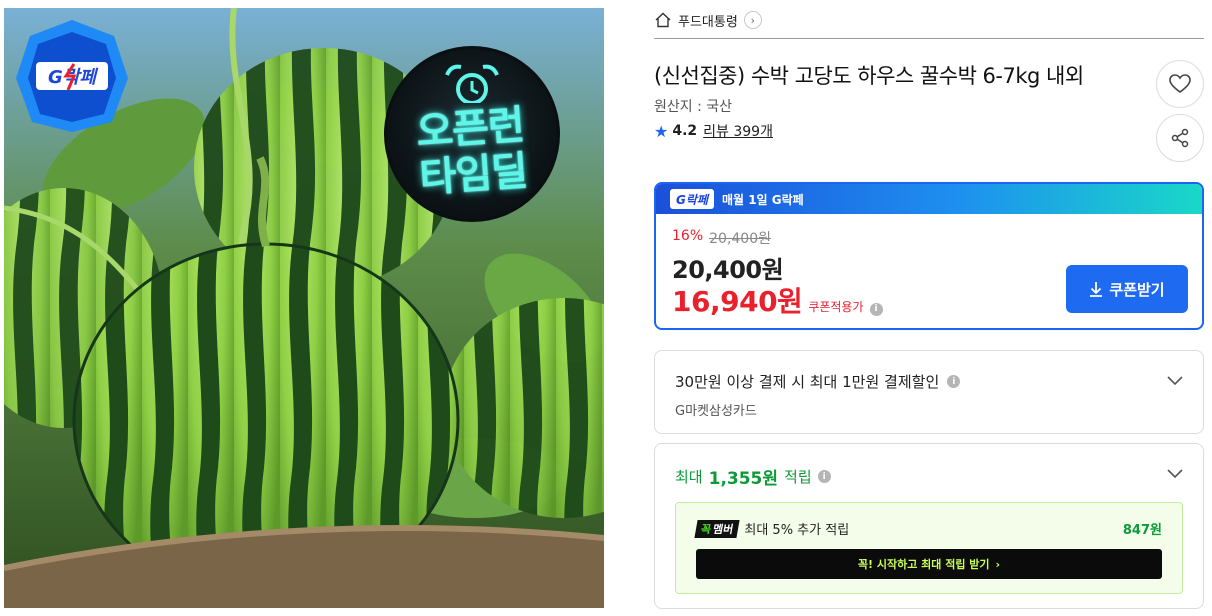 The image size is (1212, 616). I want to click on share-icon, so click(1180, 138).